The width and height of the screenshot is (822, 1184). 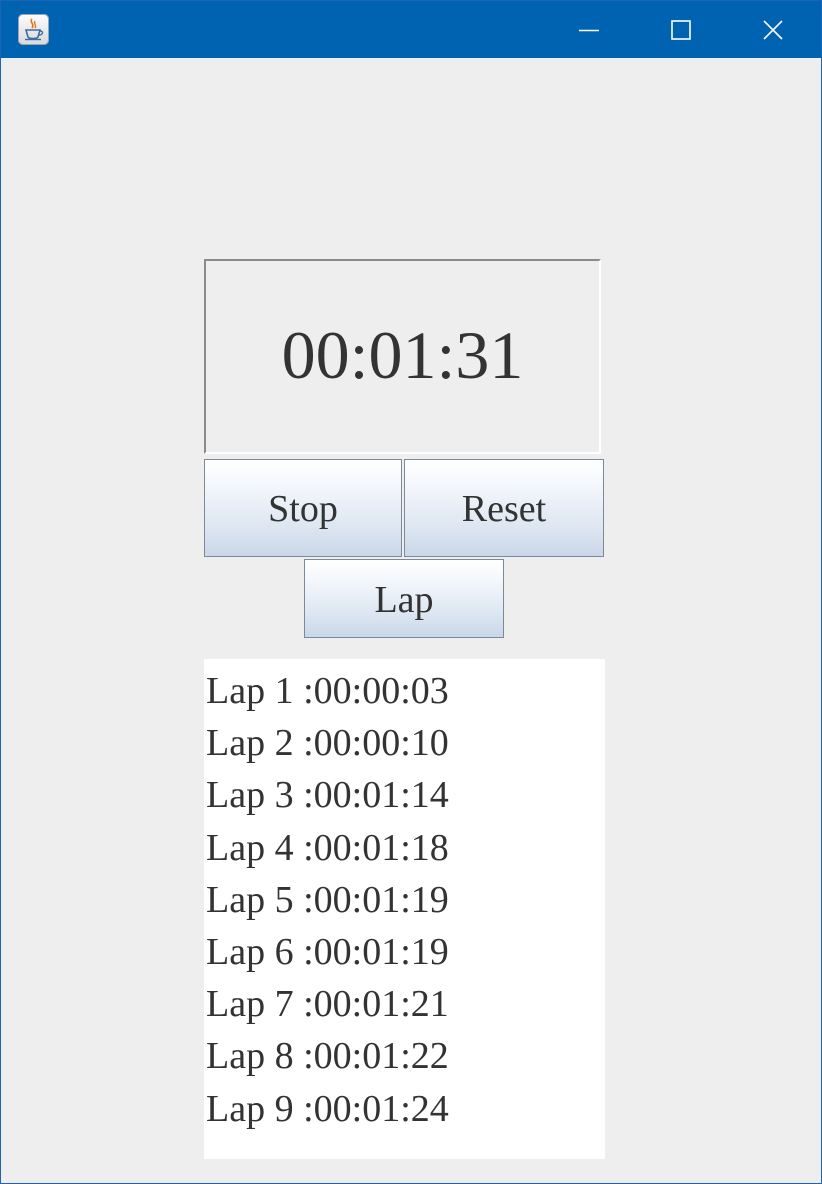 What do you see at coordinates (327, 1004) in the screenshot?
I see `lap-list-item: Lap 7 :00:01:21` at bounding box center [327, 1004].